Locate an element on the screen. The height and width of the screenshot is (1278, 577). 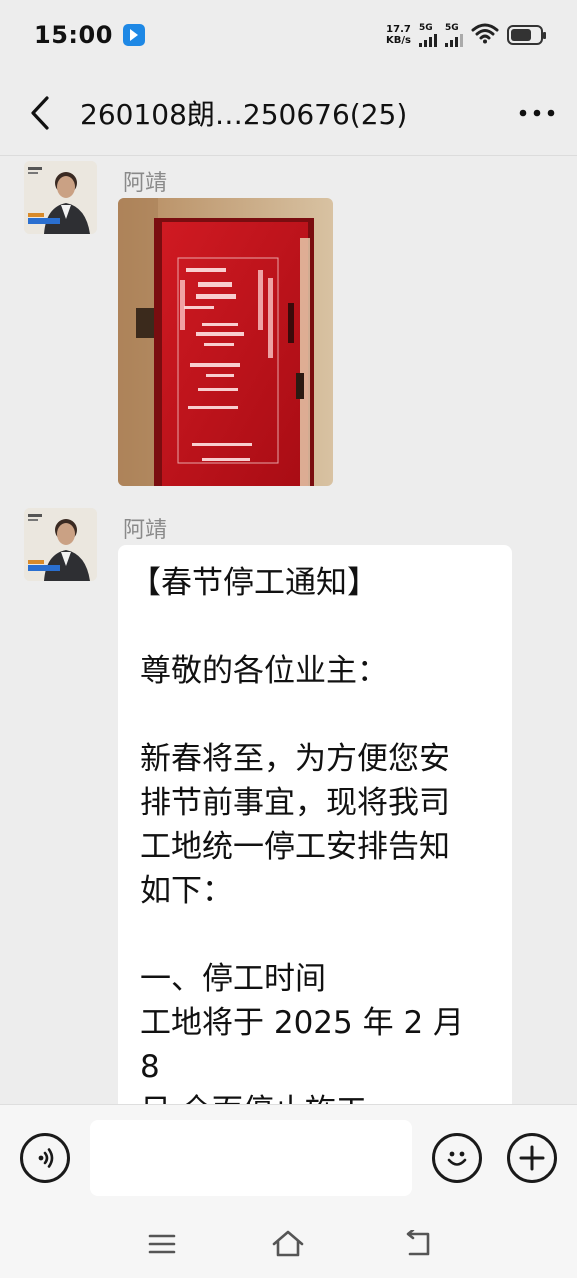
add-attachment-button is located at coordinates (532, 1158).